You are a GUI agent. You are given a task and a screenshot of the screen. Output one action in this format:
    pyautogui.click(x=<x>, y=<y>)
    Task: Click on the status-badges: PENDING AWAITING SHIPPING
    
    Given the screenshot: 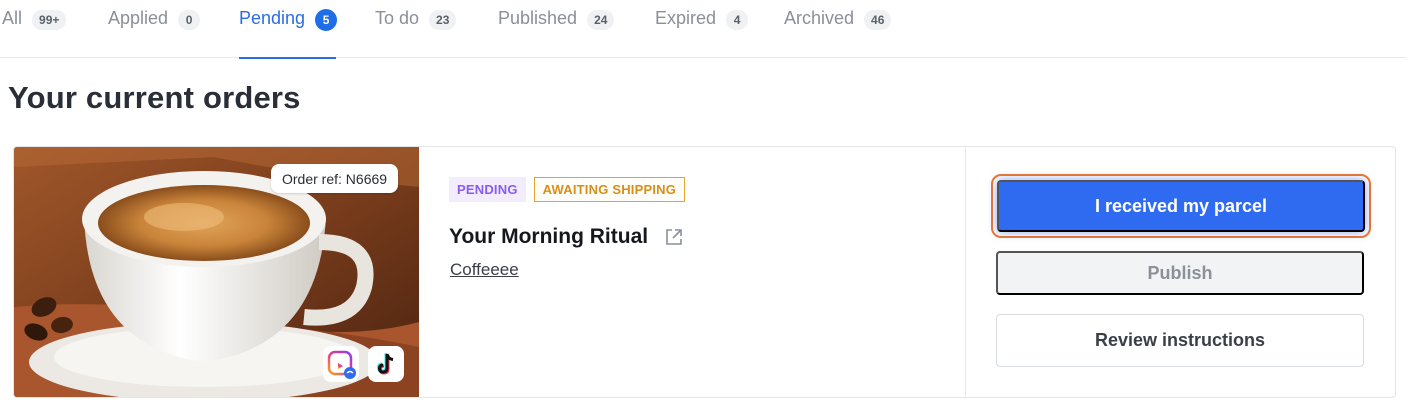 What is the action you would take?
    pyautogui.click(x=567, y=189)
    